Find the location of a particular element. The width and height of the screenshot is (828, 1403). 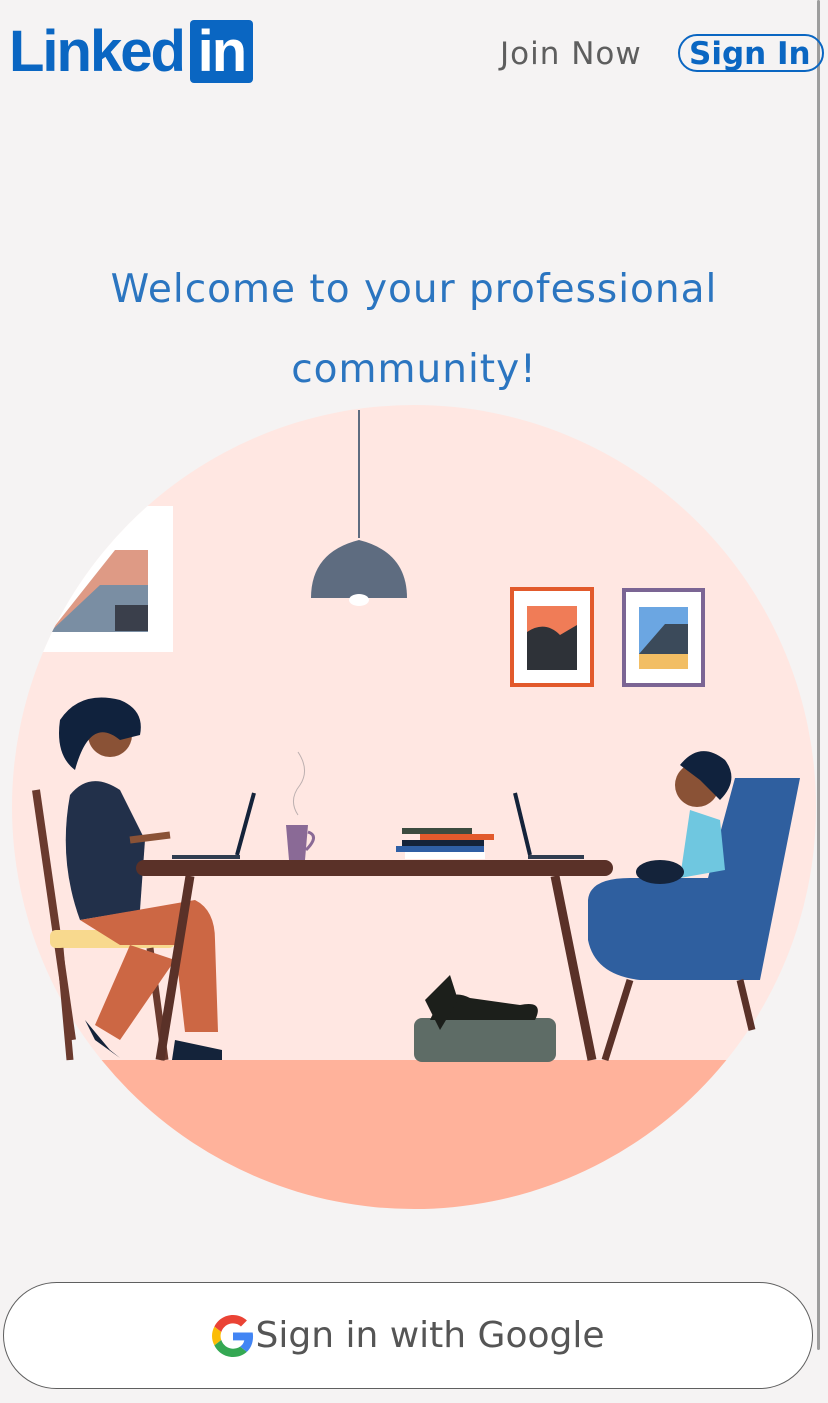

sign-in-with-google-button: Sign in with Google is located at coordinates (408, 1335).